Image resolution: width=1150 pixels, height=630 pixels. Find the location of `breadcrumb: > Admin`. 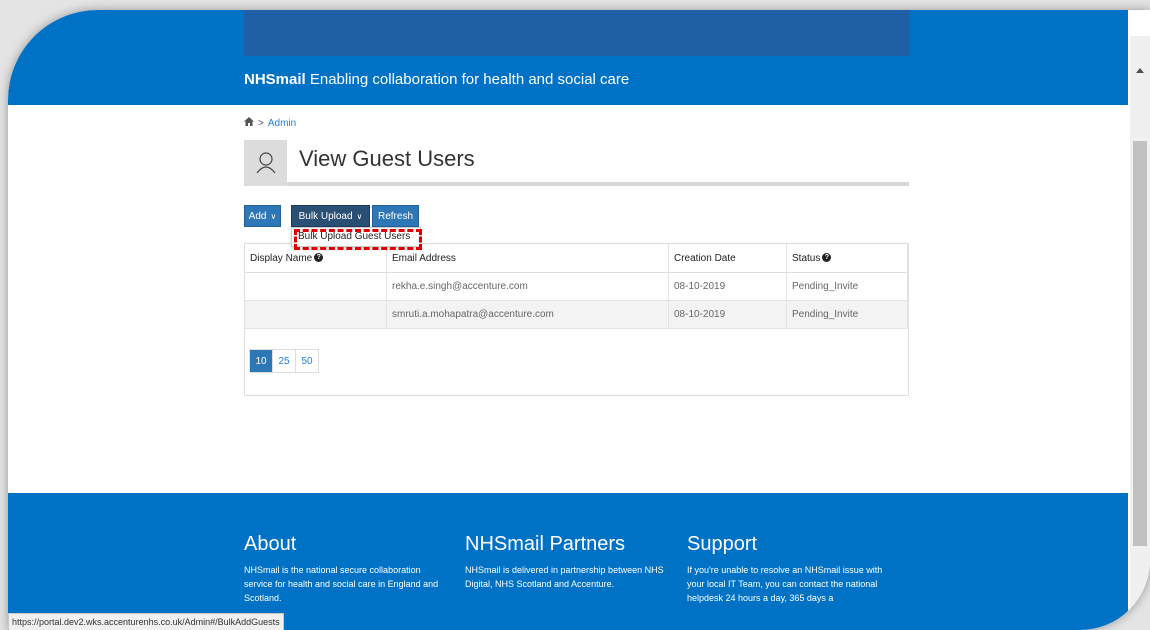

breadcrumb: > Admin is located at coordinates (270, 123).